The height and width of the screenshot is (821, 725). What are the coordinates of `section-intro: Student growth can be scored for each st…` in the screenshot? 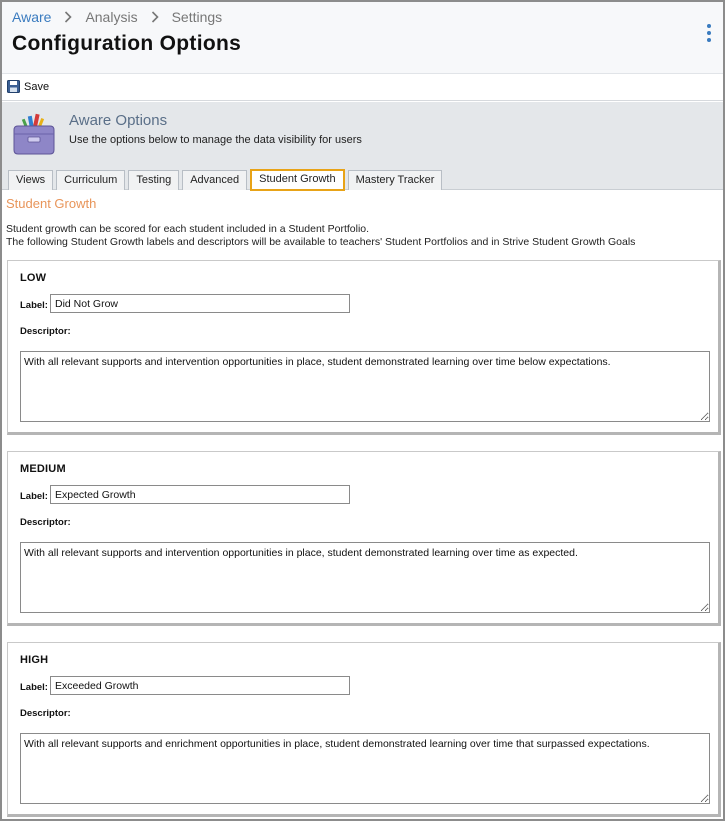 It's located at (320, 236).